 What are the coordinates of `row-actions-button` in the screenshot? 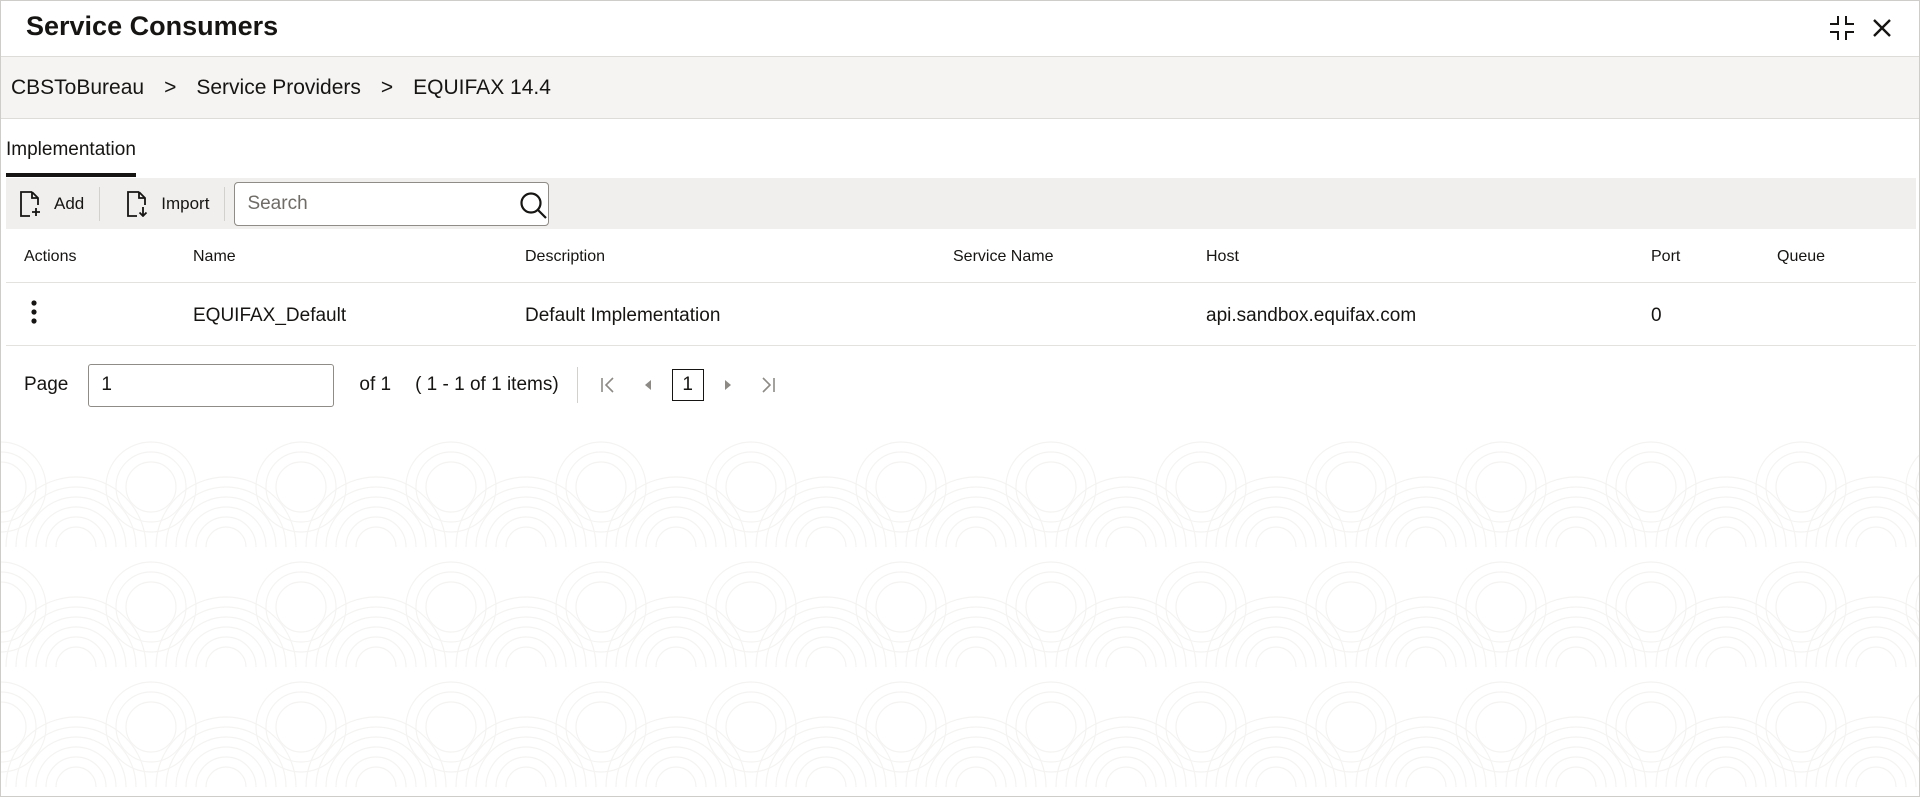 It's located at (34, 312).